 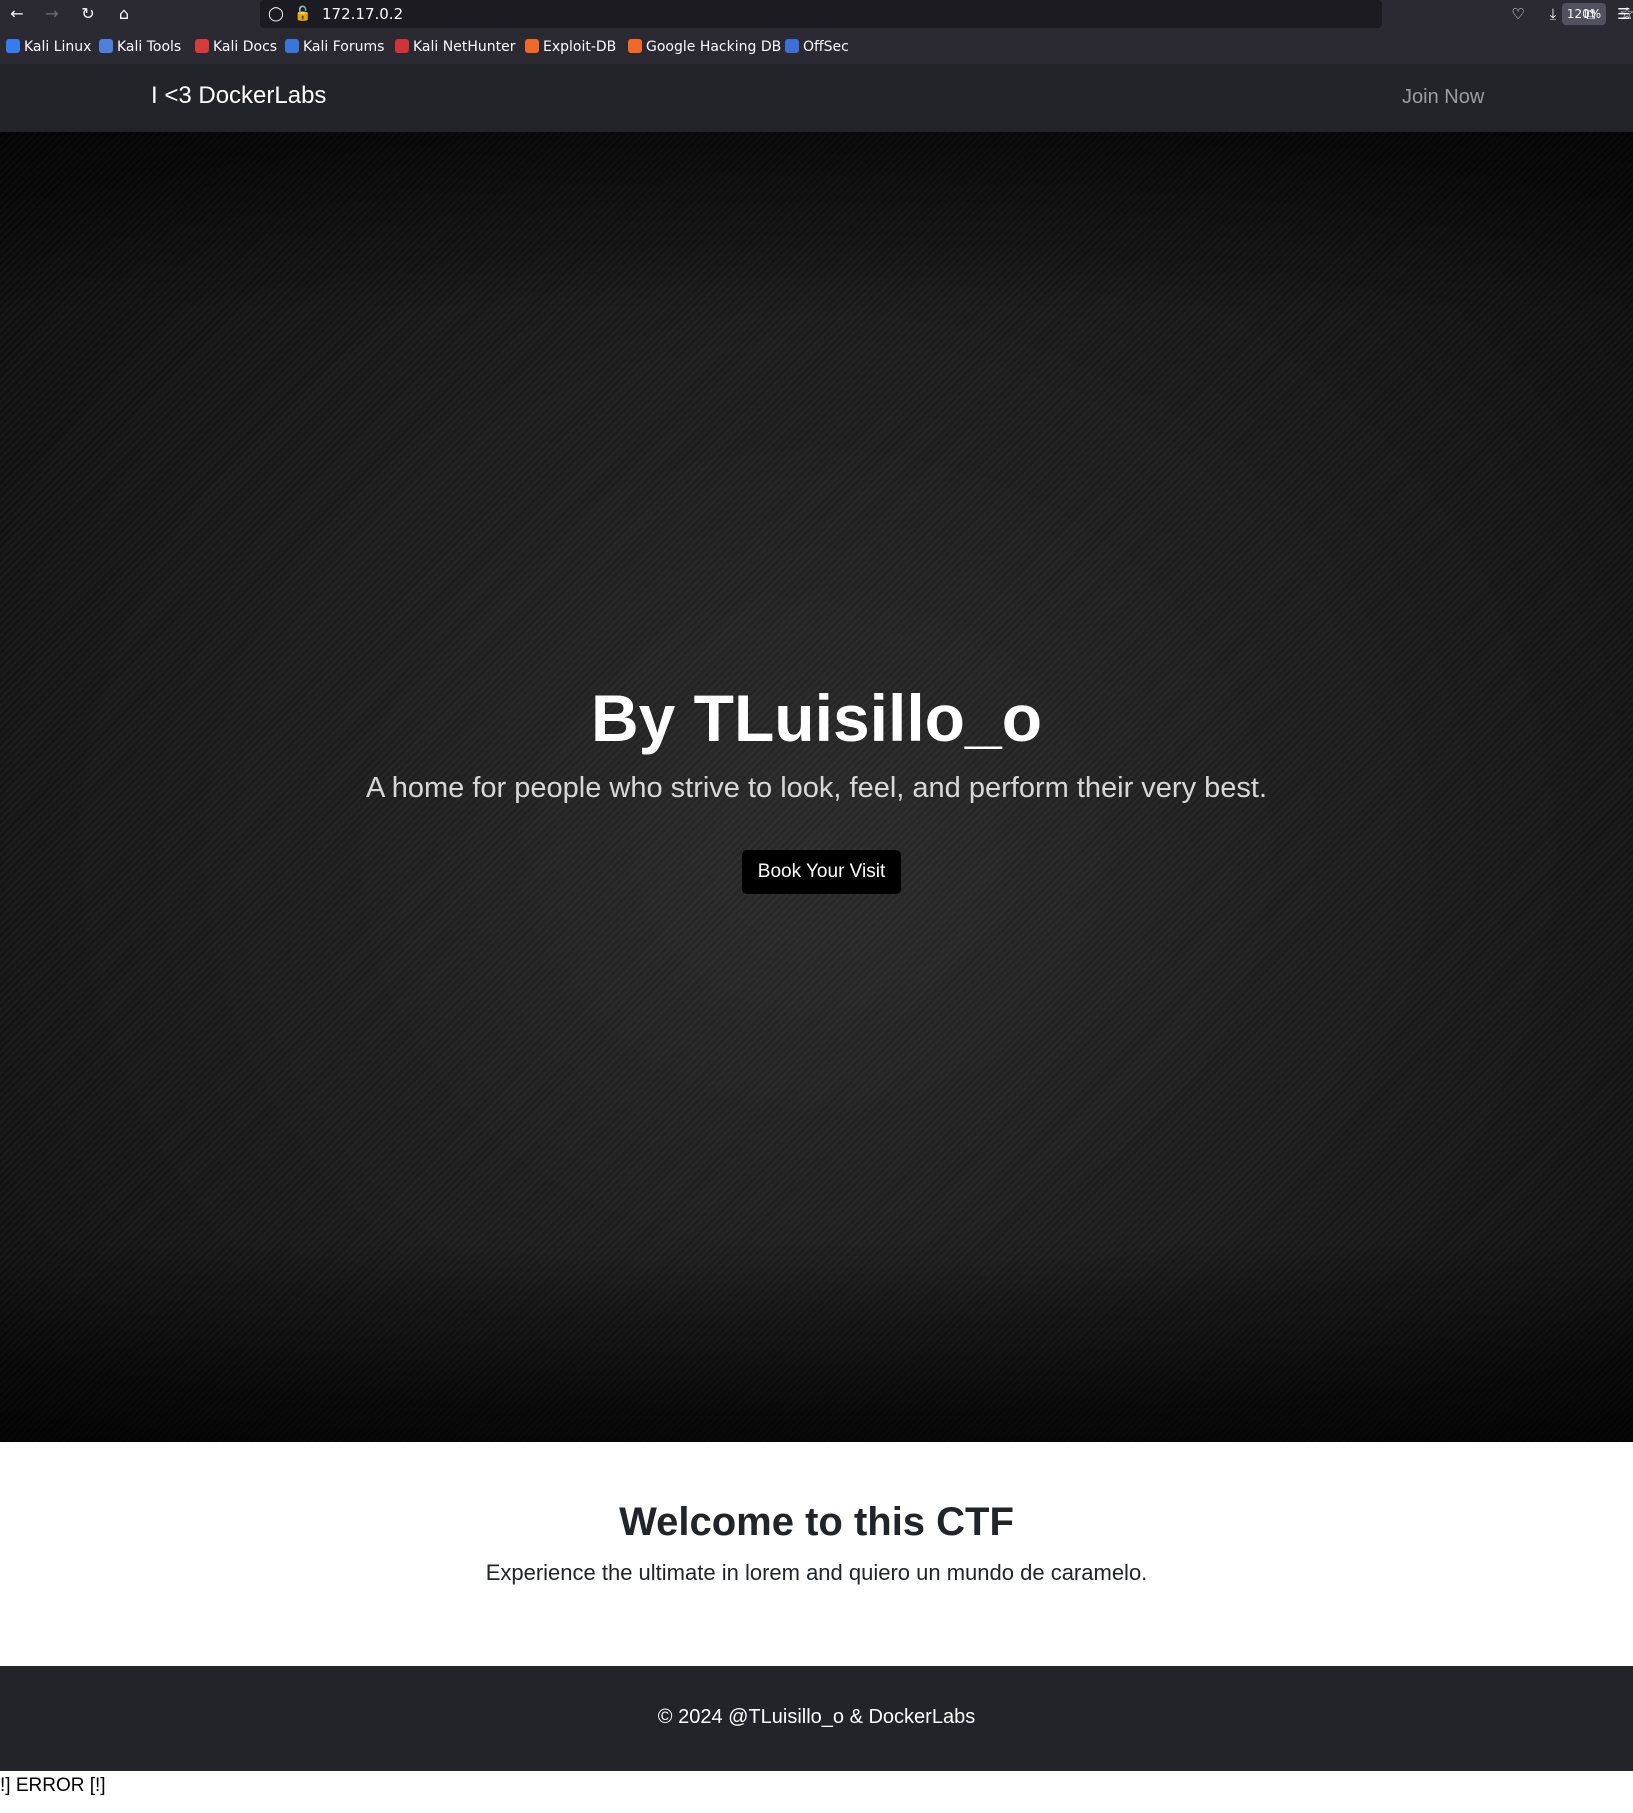 What do you see at coordinates (816, 222) in the screenshot?
I see `hero-top-shade` at bounding box center [816, 222].